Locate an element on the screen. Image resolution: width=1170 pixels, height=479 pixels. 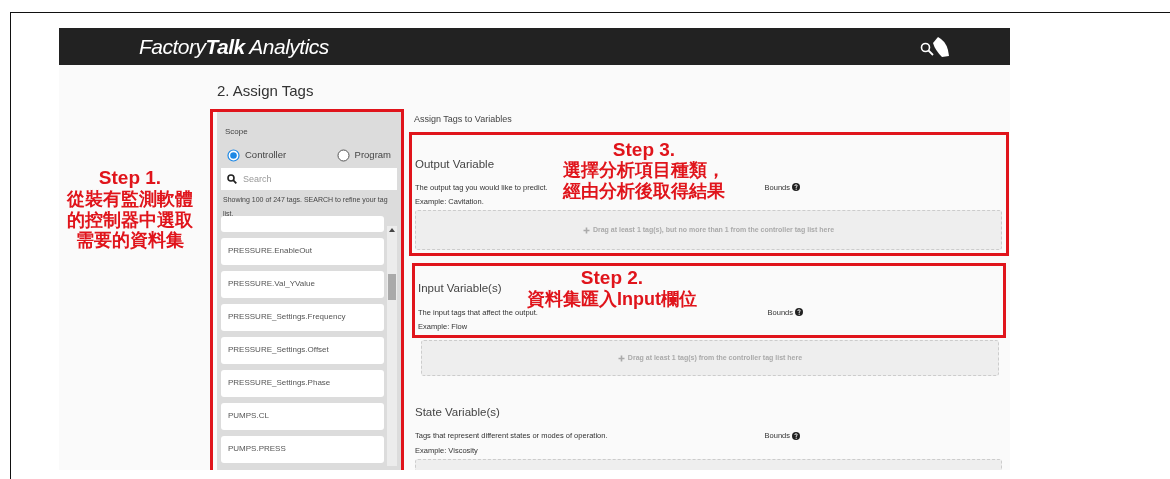
section-heading: Assign Tags to Variables is located at coordinates (463, 119).